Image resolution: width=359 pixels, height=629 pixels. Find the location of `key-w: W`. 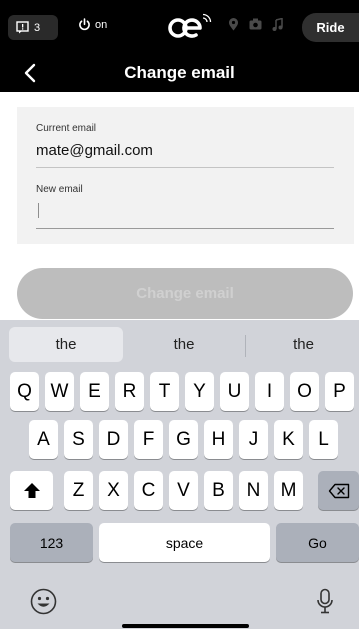

key-w: W is located at coordinates (59, 391).